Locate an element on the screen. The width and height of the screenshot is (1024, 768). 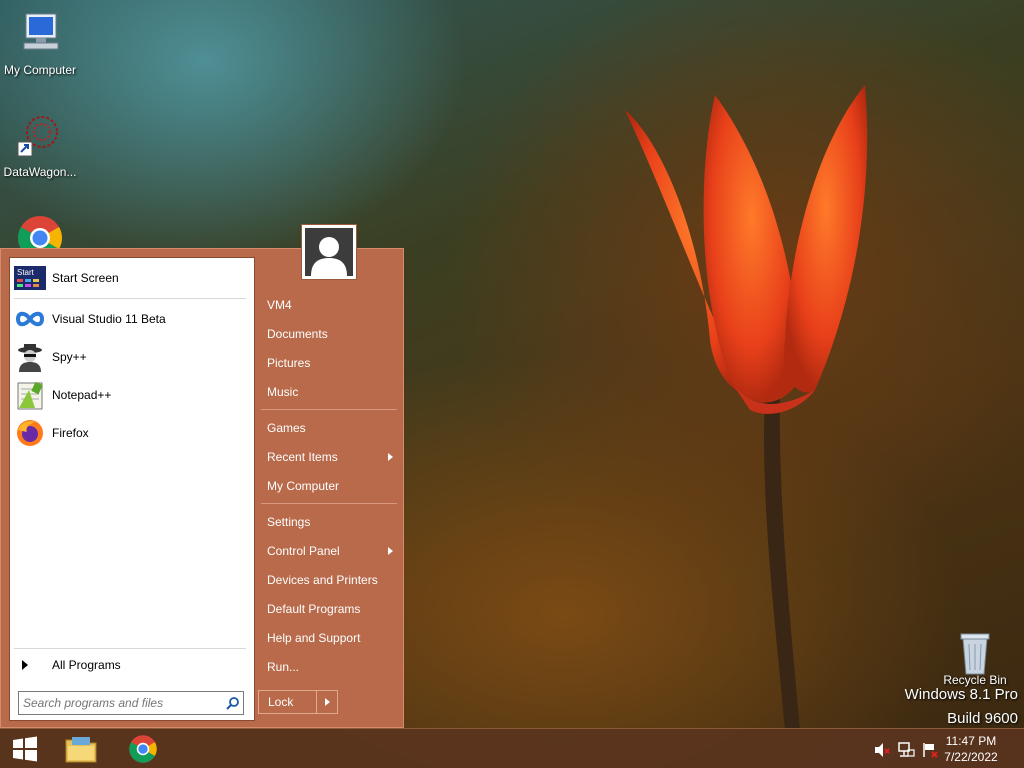
desktop-icon-my-computer: My Computer is located at coordinates (40, 43).